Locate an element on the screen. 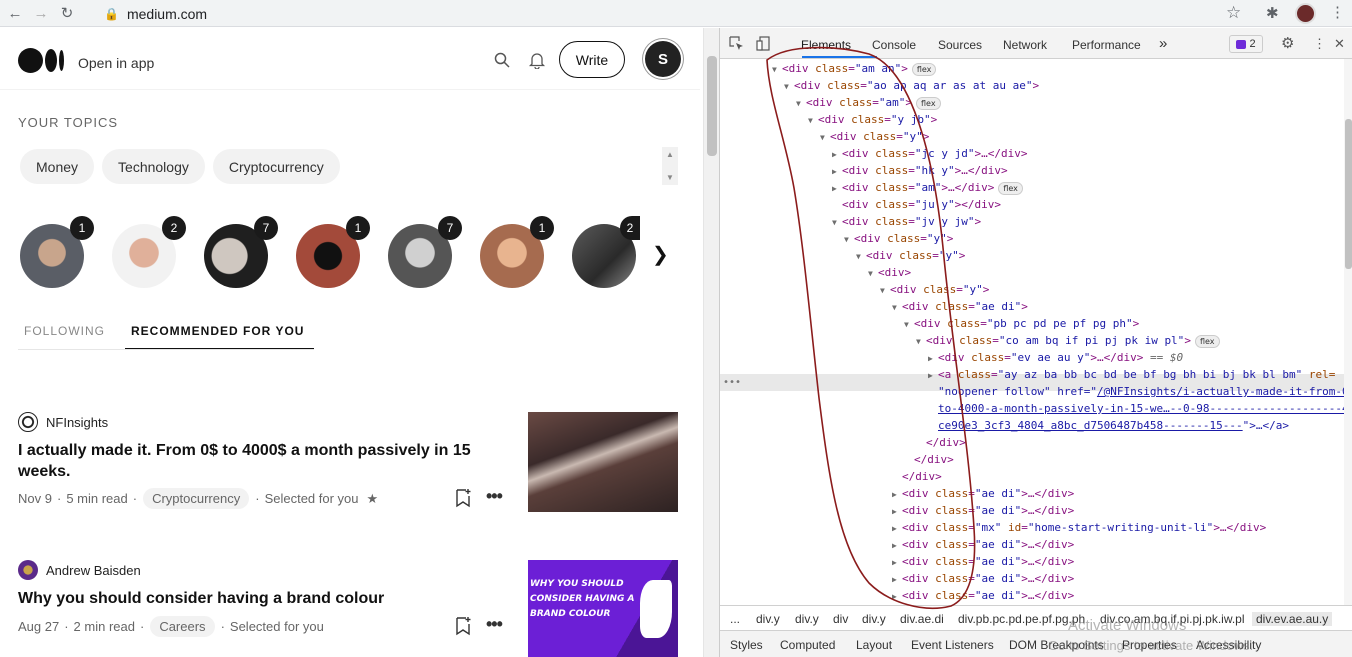  bookmark-star-icon: ☆ is located at coordinates (1233, 13).